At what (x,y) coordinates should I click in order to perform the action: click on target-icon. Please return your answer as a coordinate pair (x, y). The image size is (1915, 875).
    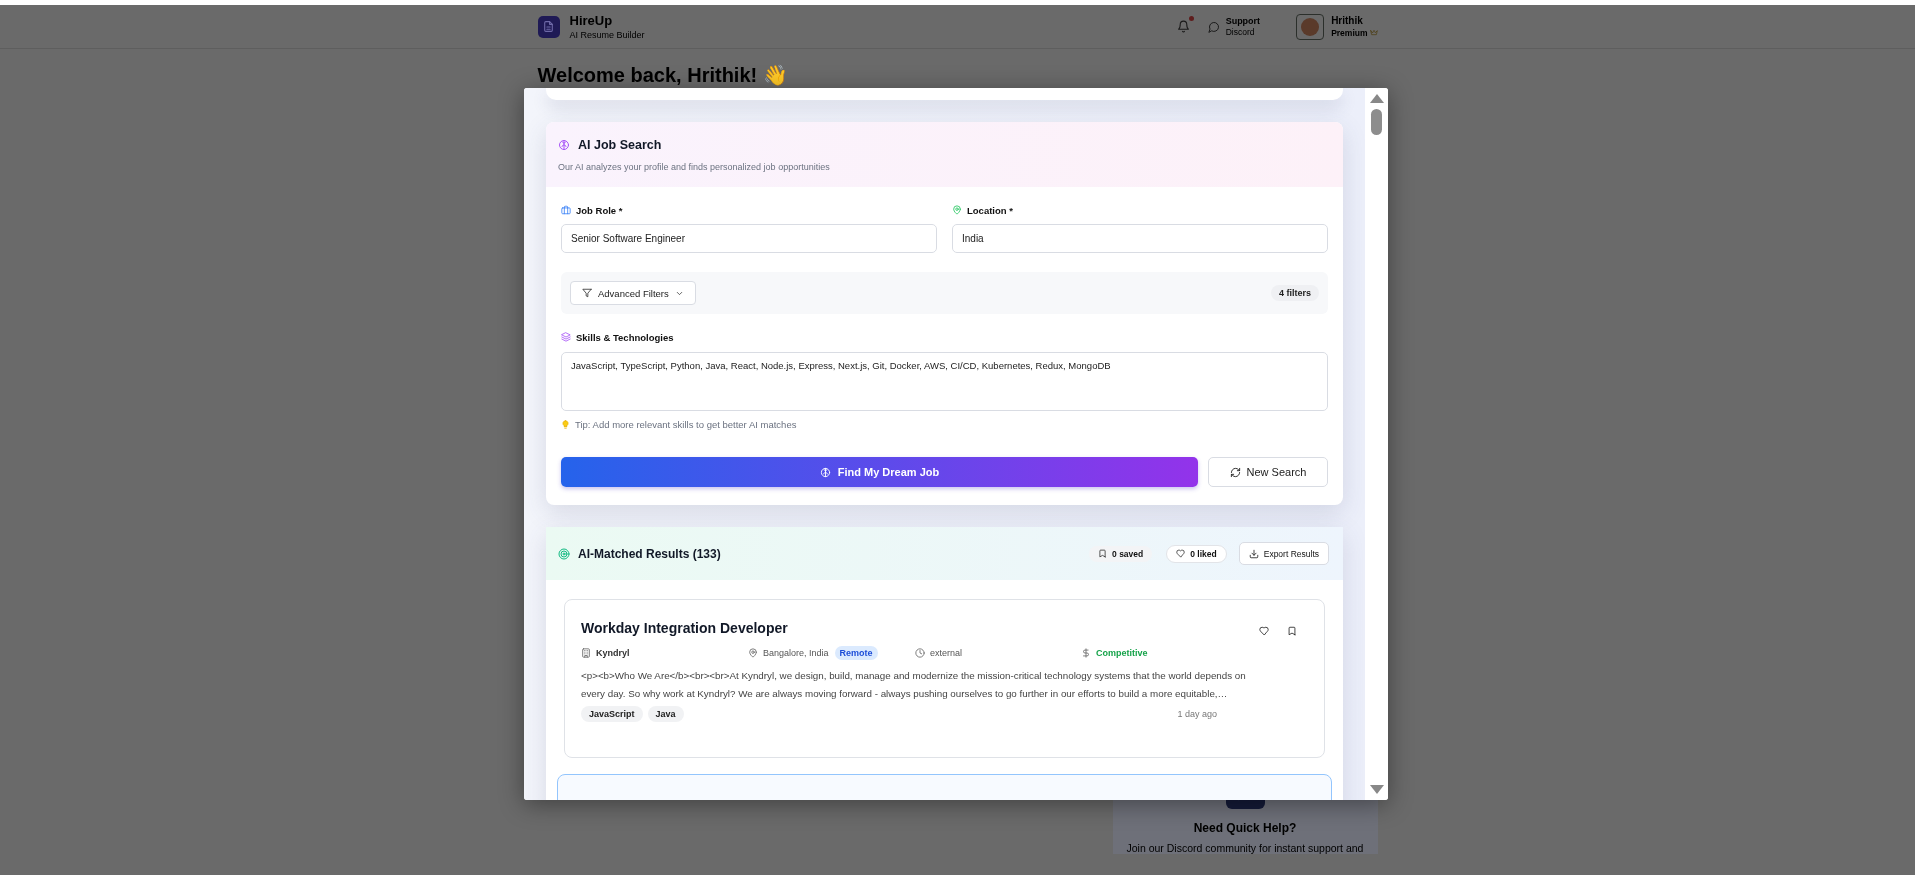
    Looking at the image, I should click on (564, 553).